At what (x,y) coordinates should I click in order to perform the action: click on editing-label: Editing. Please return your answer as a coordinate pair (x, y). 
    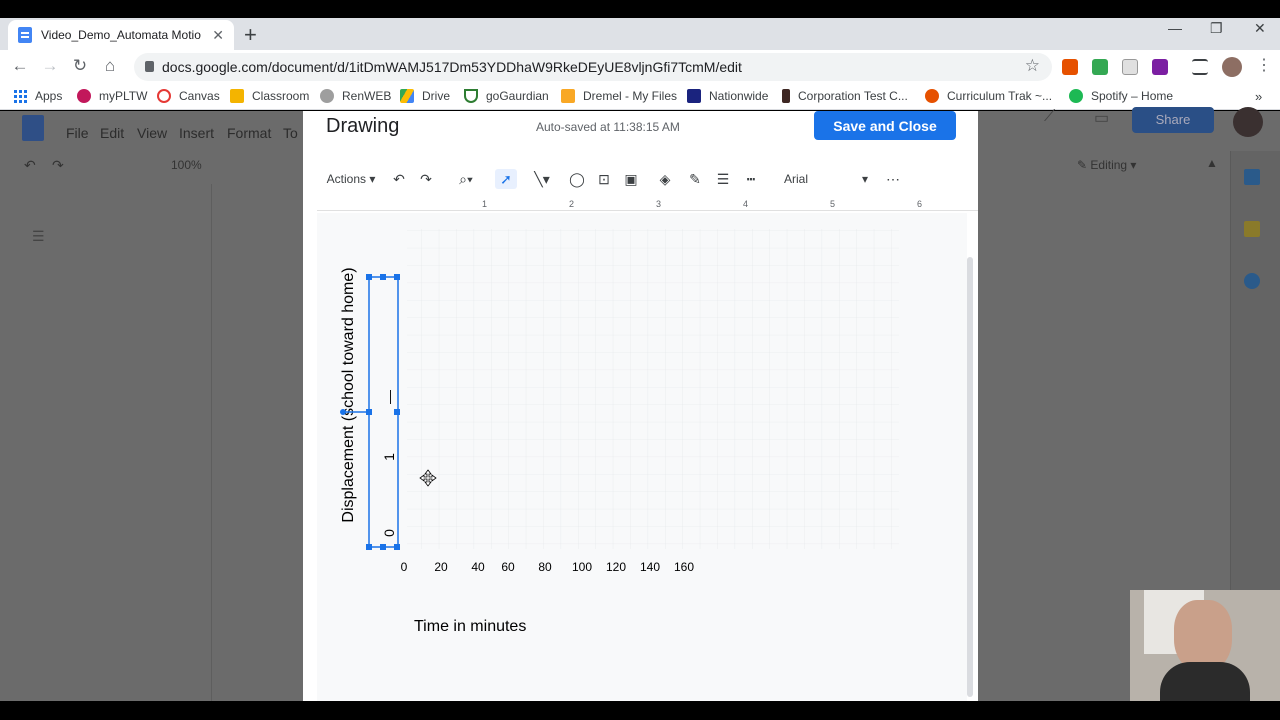
    Looking at the image, I should click on (1109, 165).